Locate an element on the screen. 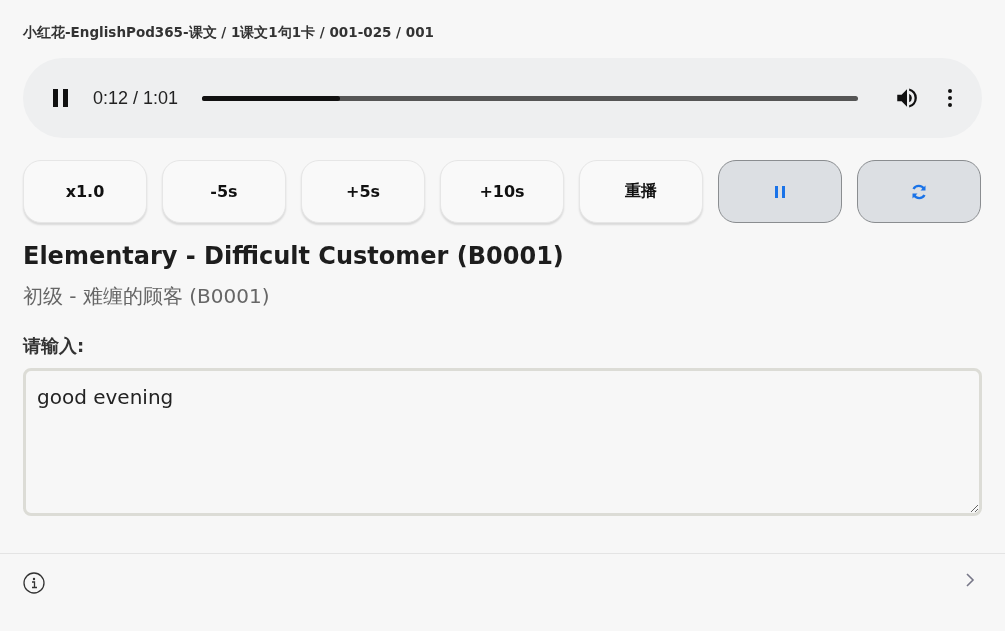 The height and width of the screenshot is (631, 1005). lesson-title: Elementary - Difficult Customer (B0001) is located at coordinates (294, 256).